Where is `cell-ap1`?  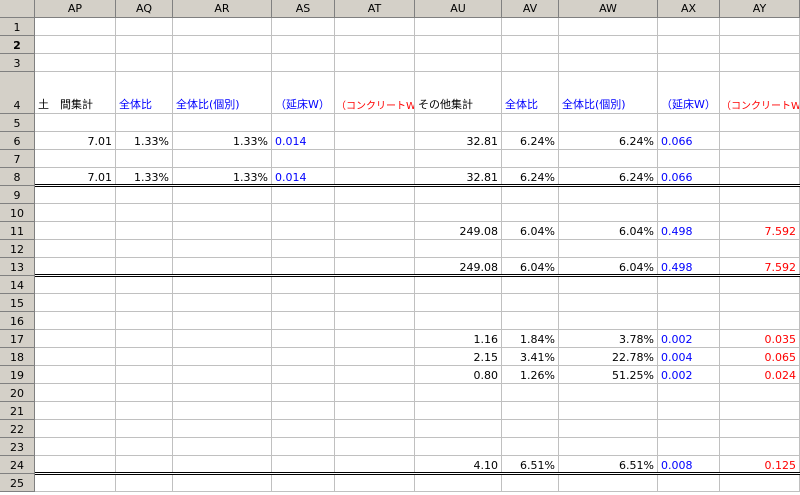
cell-ap1 is located at coordinates (75, 27).